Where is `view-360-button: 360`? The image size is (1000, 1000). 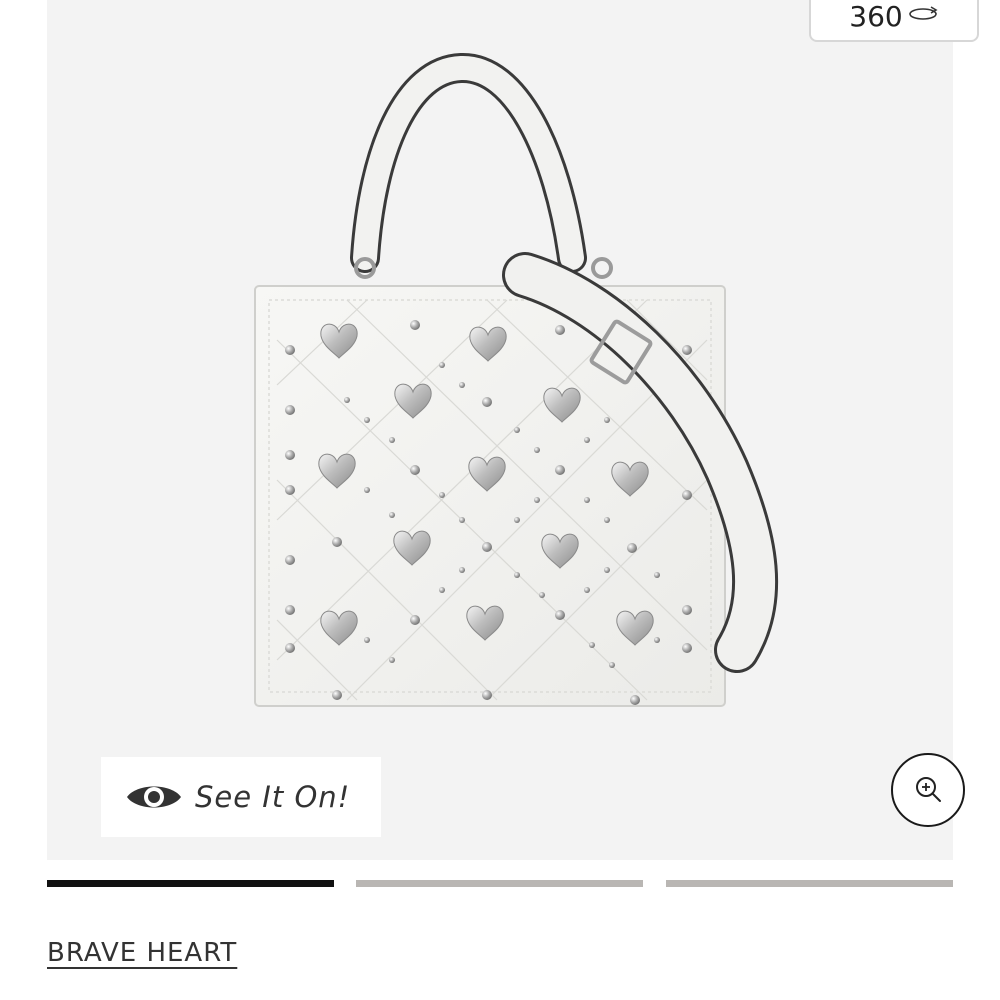
view-360-button: 360 is located at coordinates (894, 21).